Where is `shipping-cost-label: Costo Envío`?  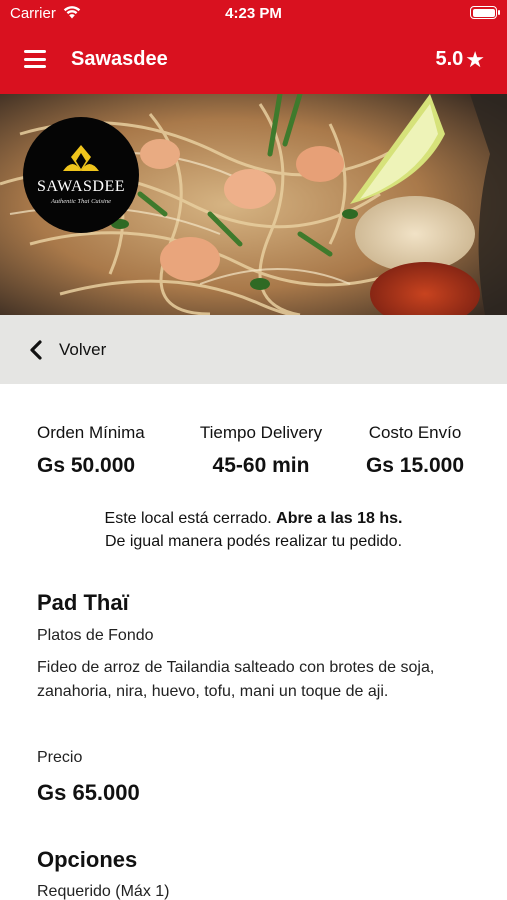 shipping-cost-label: Costo Envío is located at coordinates (415, 432).